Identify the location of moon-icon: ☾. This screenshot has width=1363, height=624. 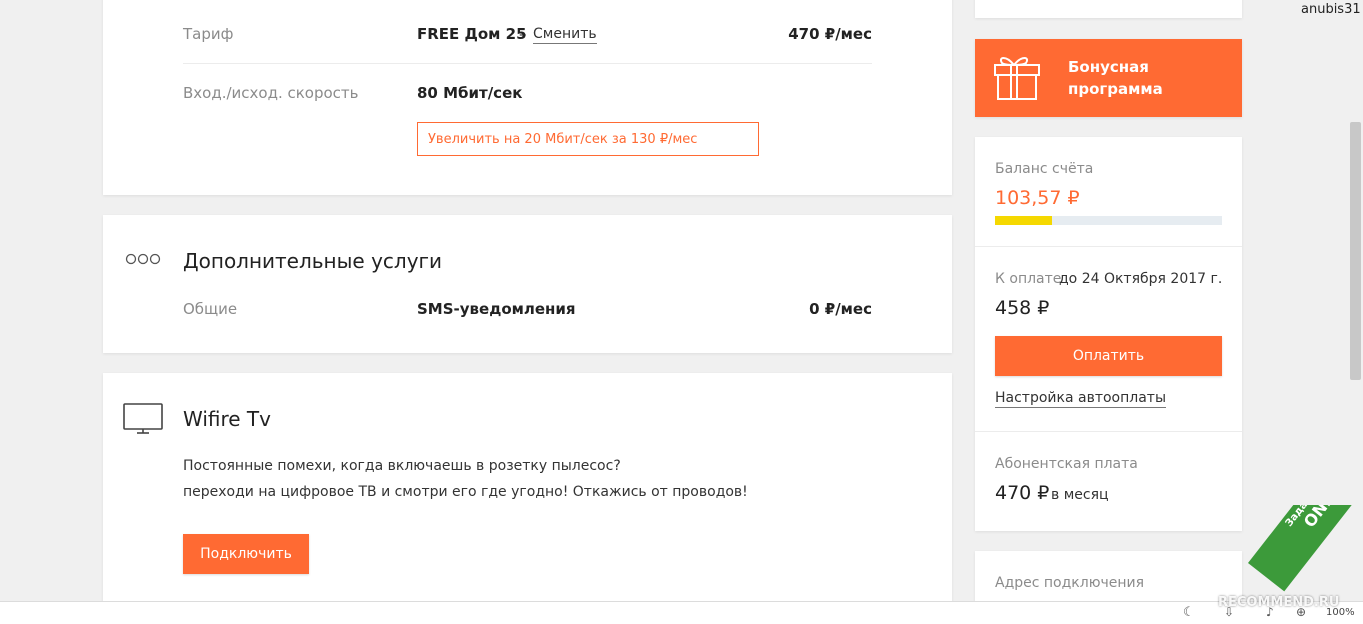
(1189, 612).